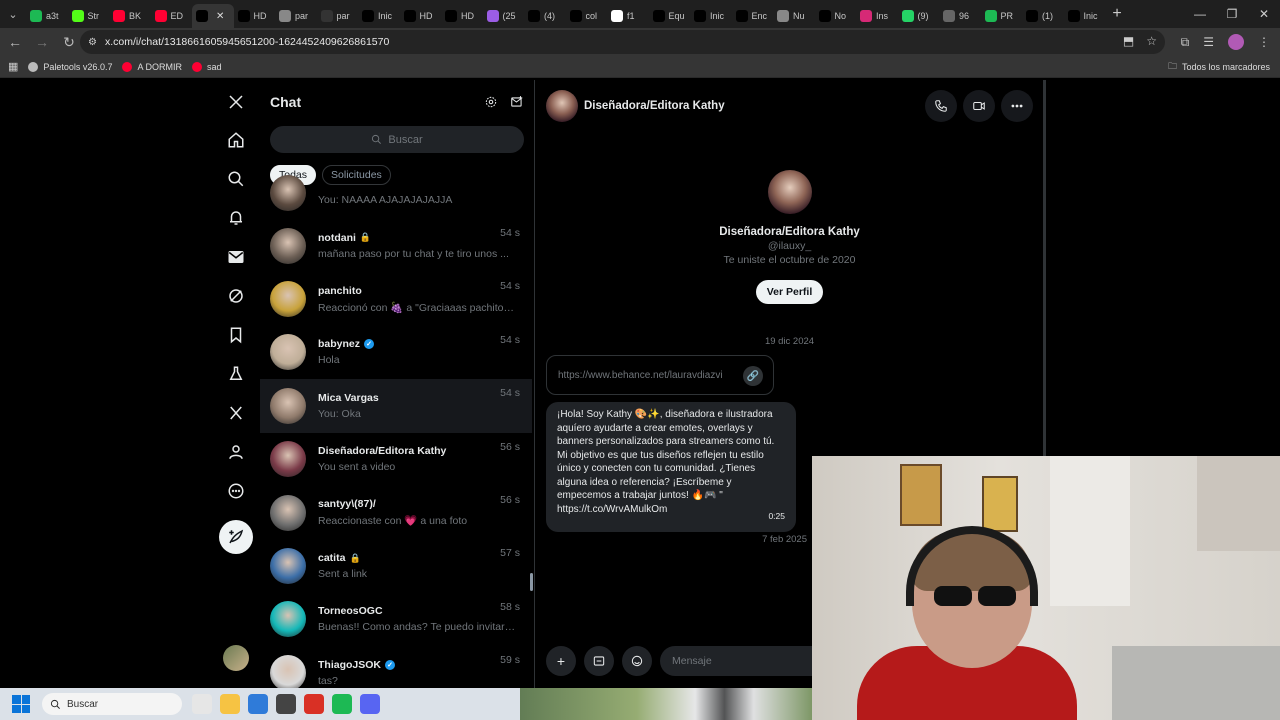 Image resolution: width=1280 pixels, height=720 pixels. Describe the element at coordinates (236, 140) in the screenshot. I see `home-icon` at that location.